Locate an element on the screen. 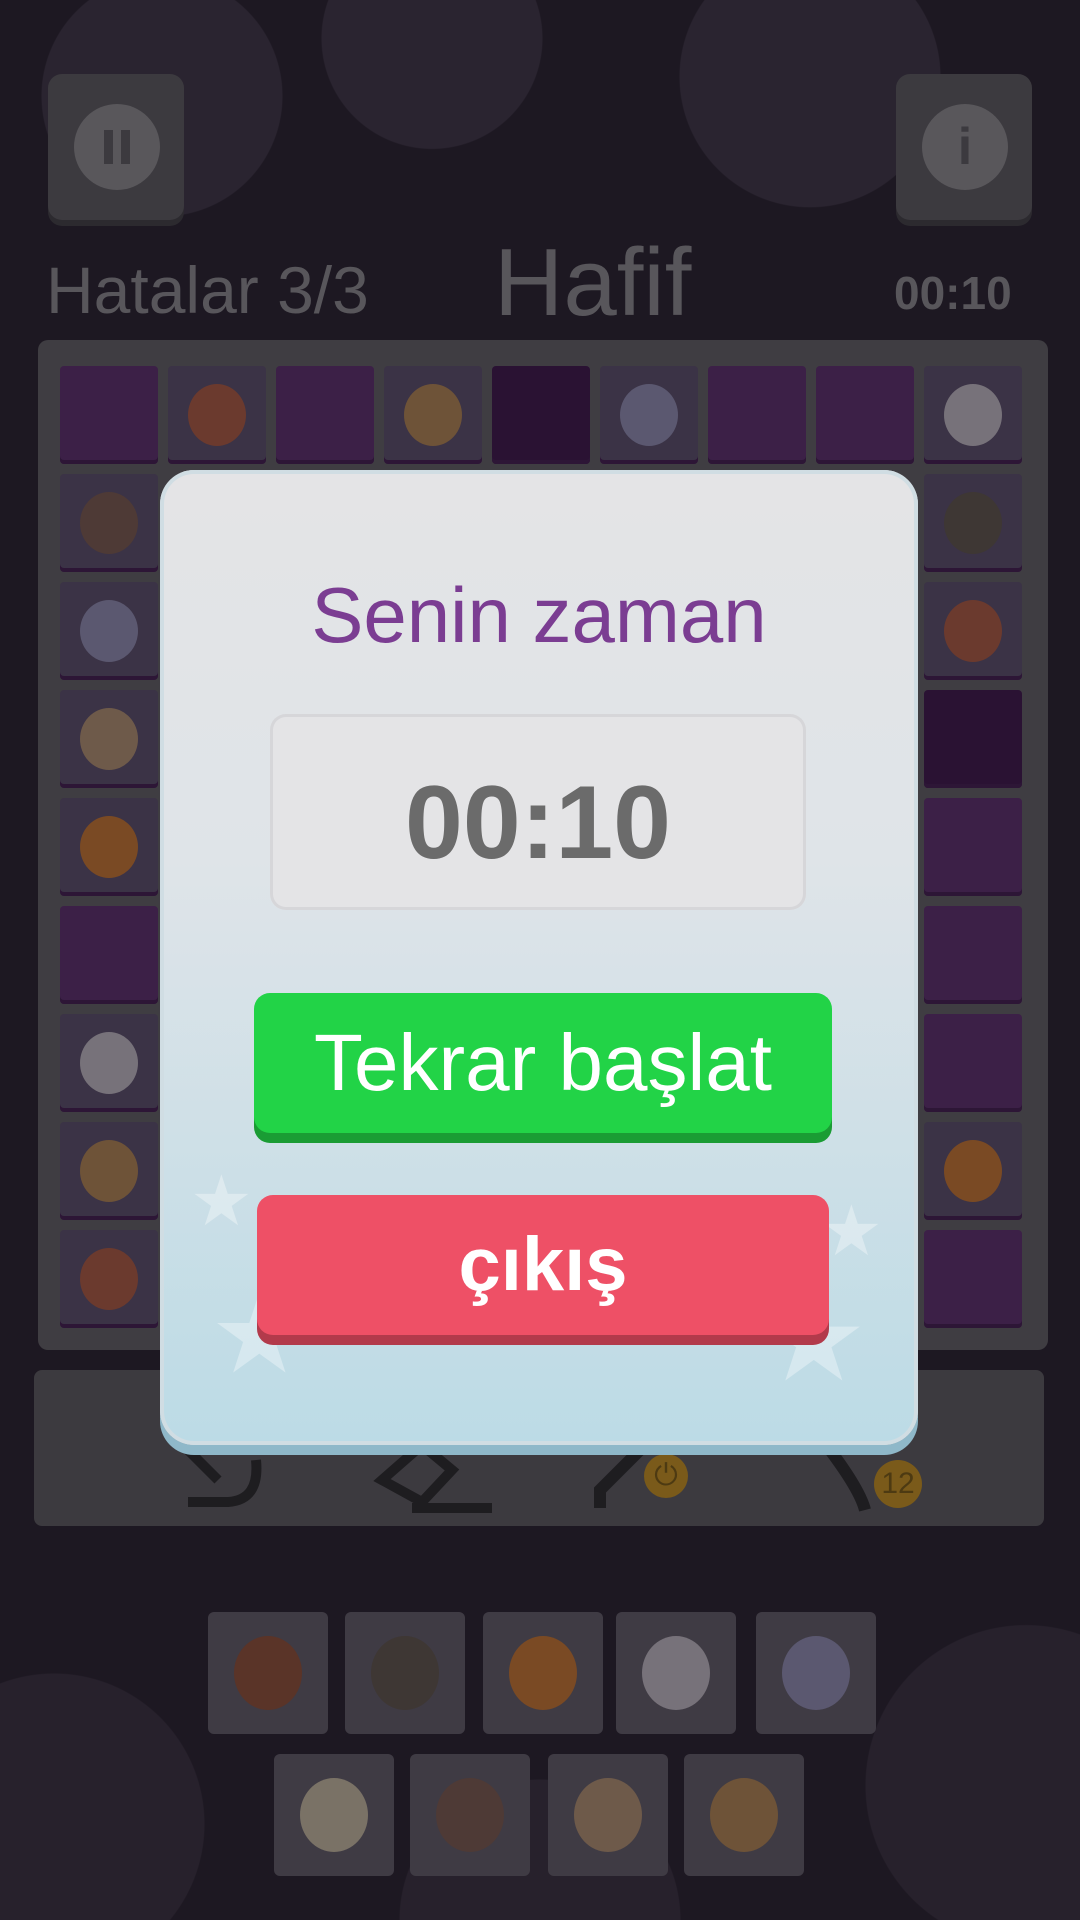 Image resolution: width=1080 pixels, height=1920 pixels. difficulty-label: Hafif is located at coordinates (593, 282).